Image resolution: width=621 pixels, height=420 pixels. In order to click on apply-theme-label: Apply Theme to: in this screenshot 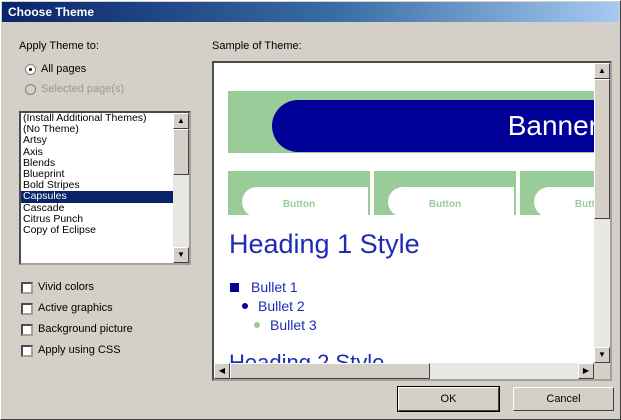, I will do `click(59, 46)`.